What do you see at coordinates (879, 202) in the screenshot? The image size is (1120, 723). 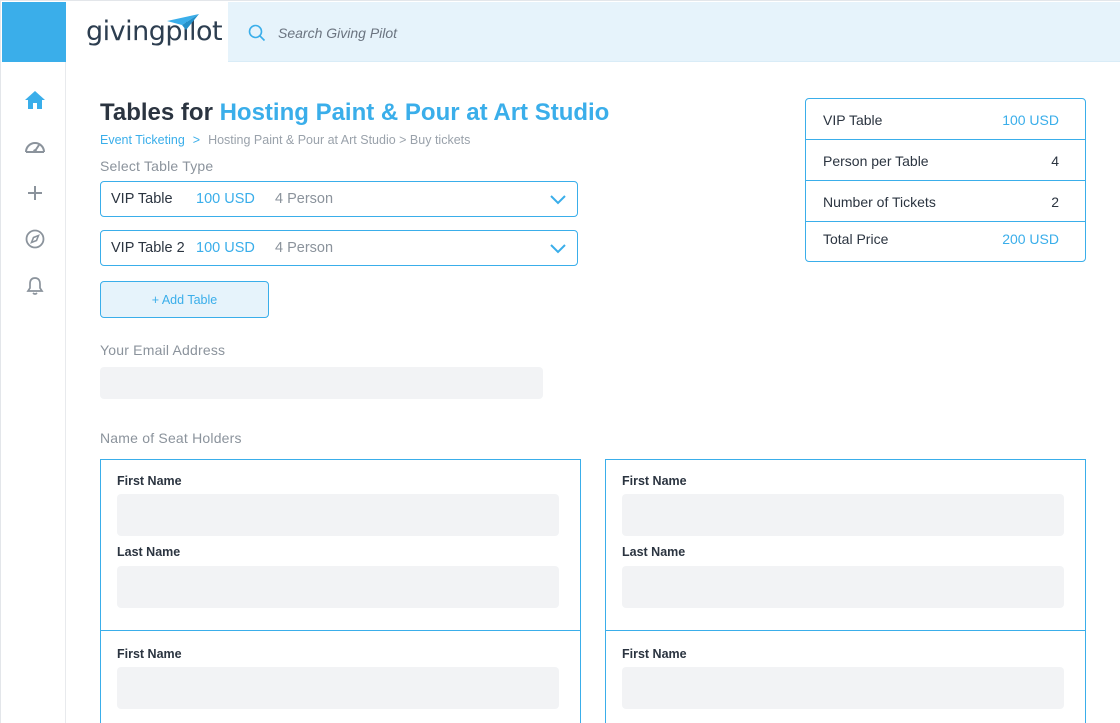 I see `summary-key: Number of Tickets` at bounding box center [879, 202].